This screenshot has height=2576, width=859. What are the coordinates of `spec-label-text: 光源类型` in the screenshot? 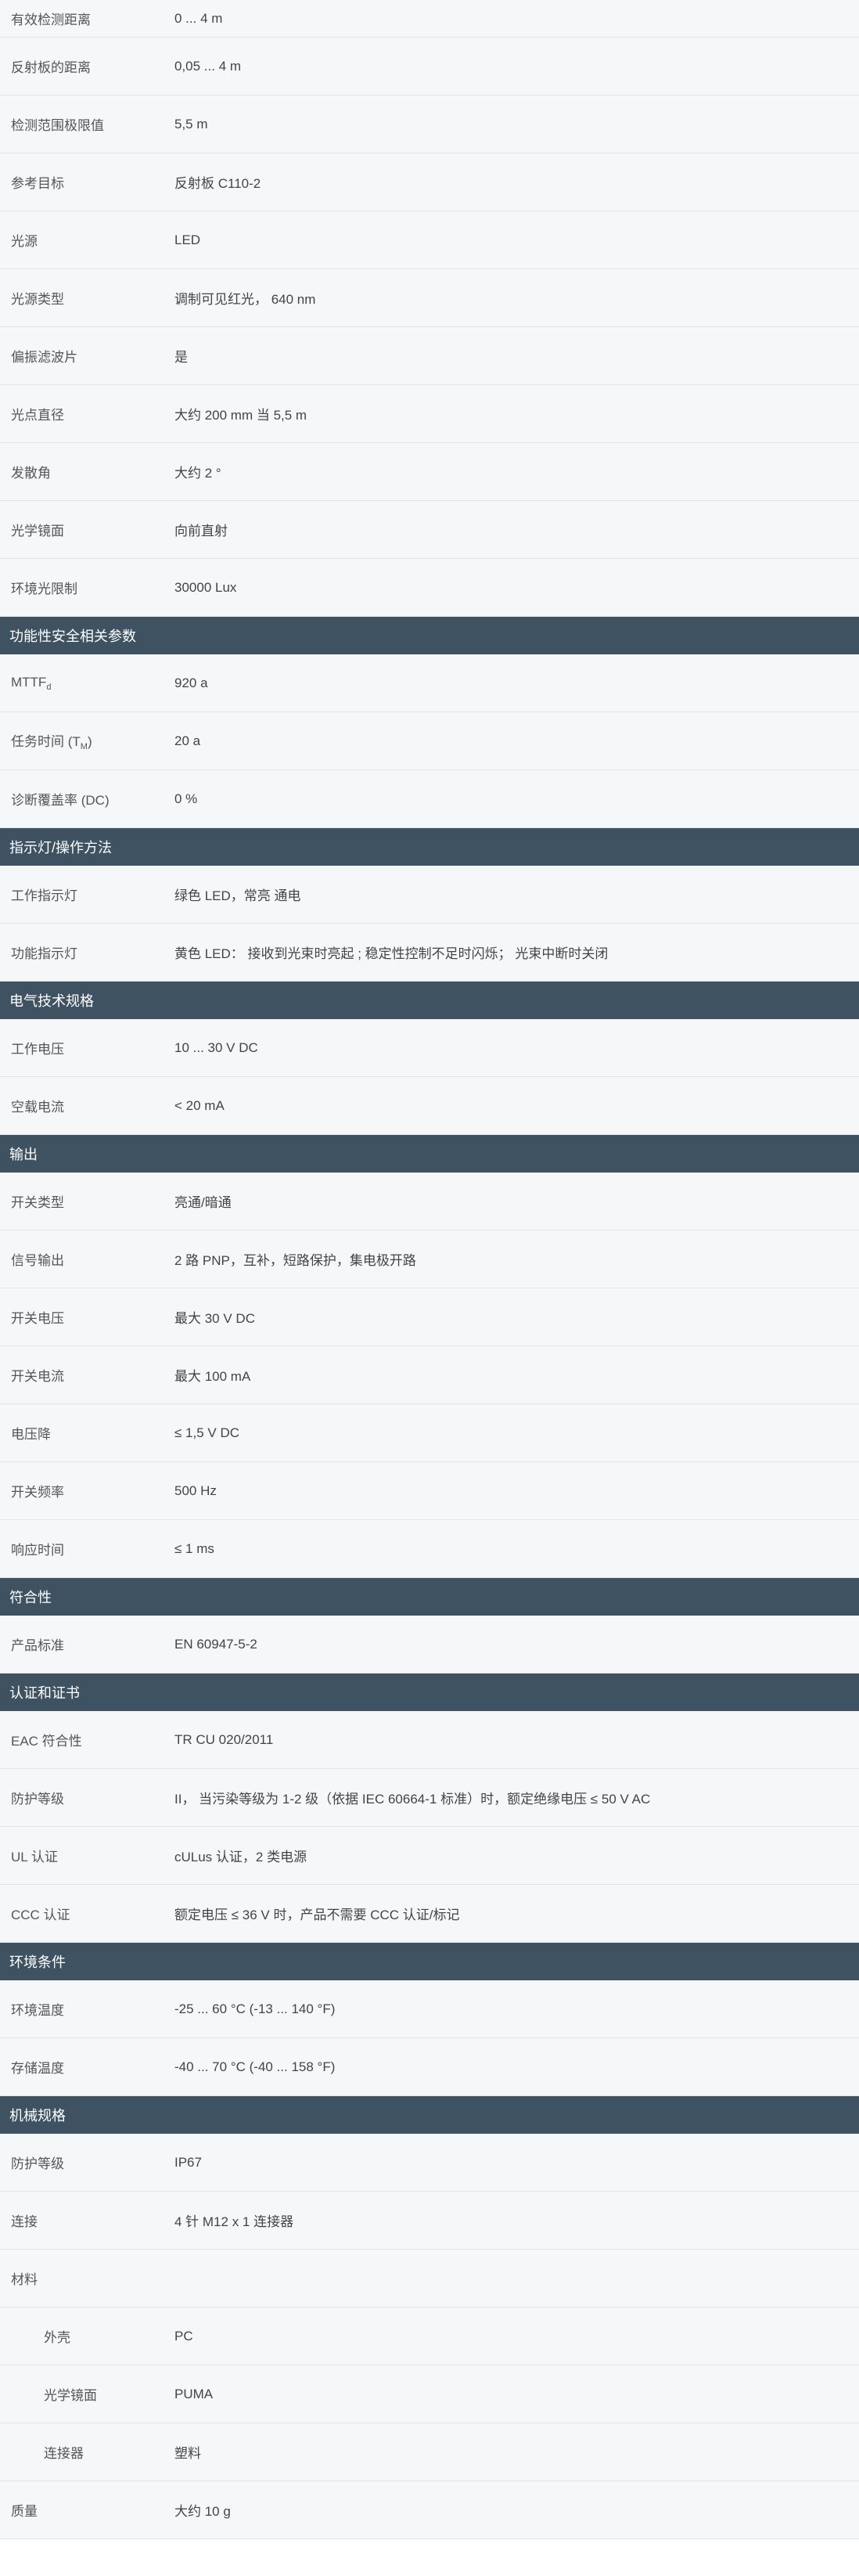 It's located at (38, 299).